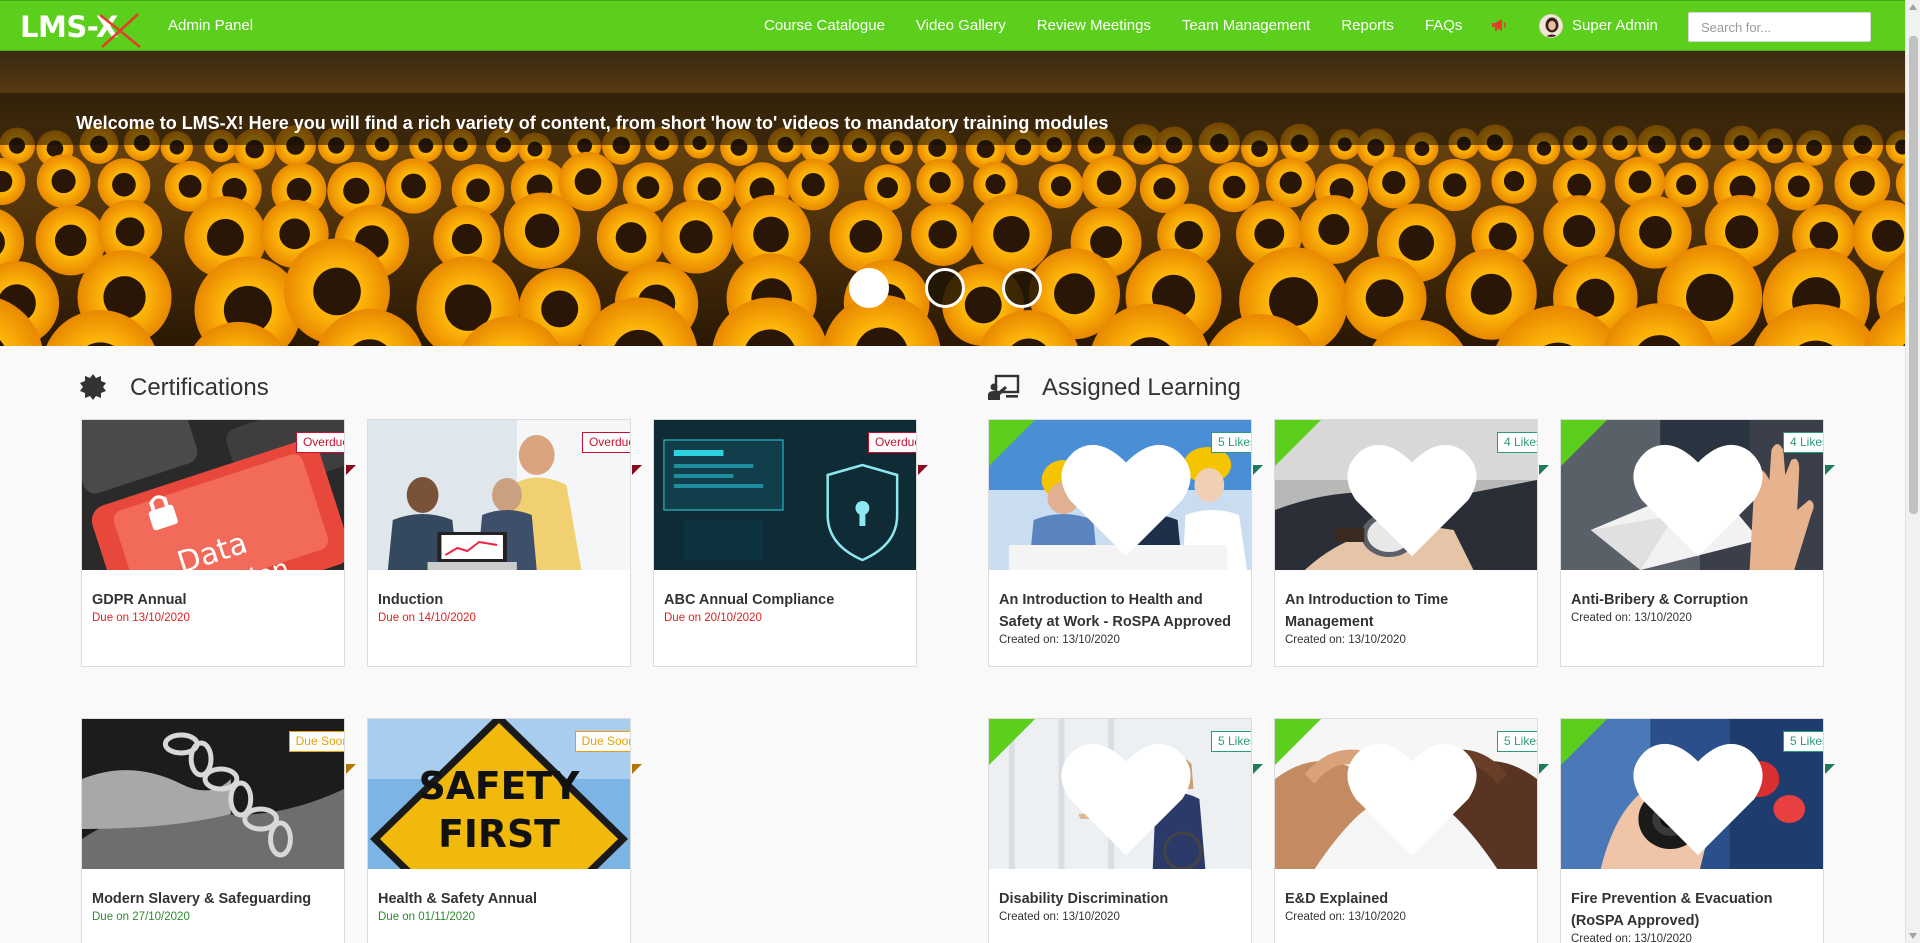 The width and height of the screenshot is (1920, 943). Describe the element at coordinates (1499, 25) in the screenshot. I see `megaphone-icon` at that location.